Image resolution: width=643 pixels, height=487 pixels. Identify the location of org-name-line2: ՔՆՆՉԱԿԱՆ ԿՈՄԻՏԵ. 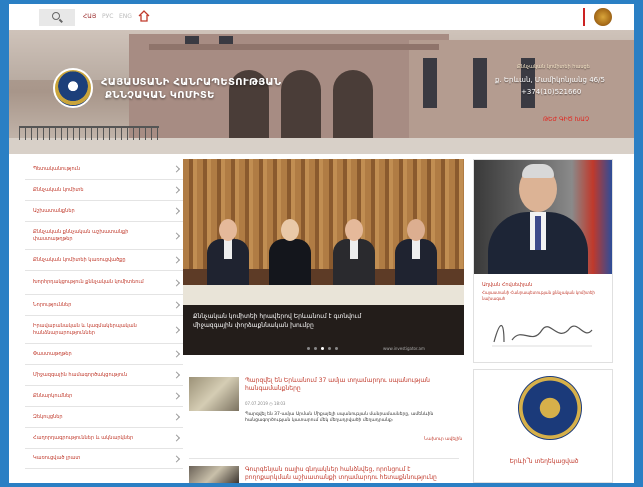
(160, 95).